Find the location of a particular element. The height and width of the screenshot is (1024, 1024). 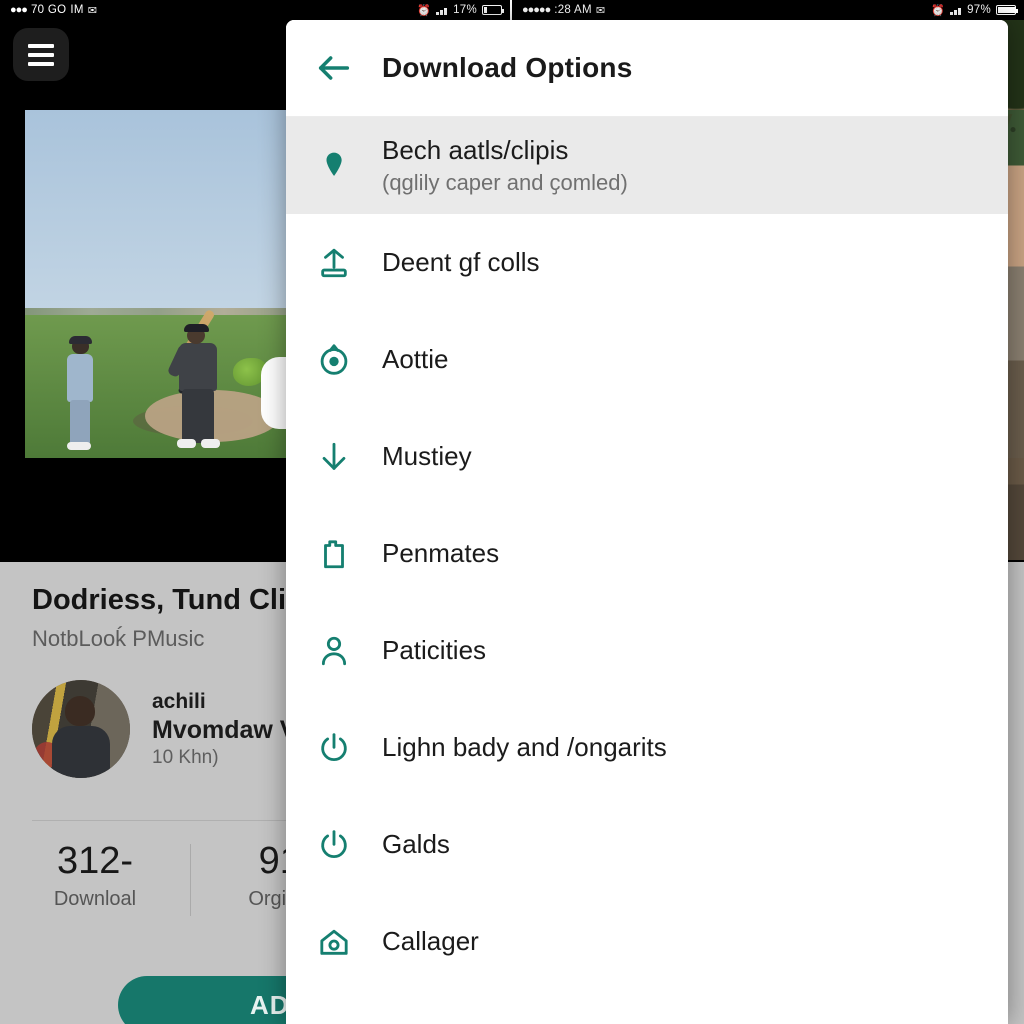

status-time: :28 AM is located at coordinates (573, 10).